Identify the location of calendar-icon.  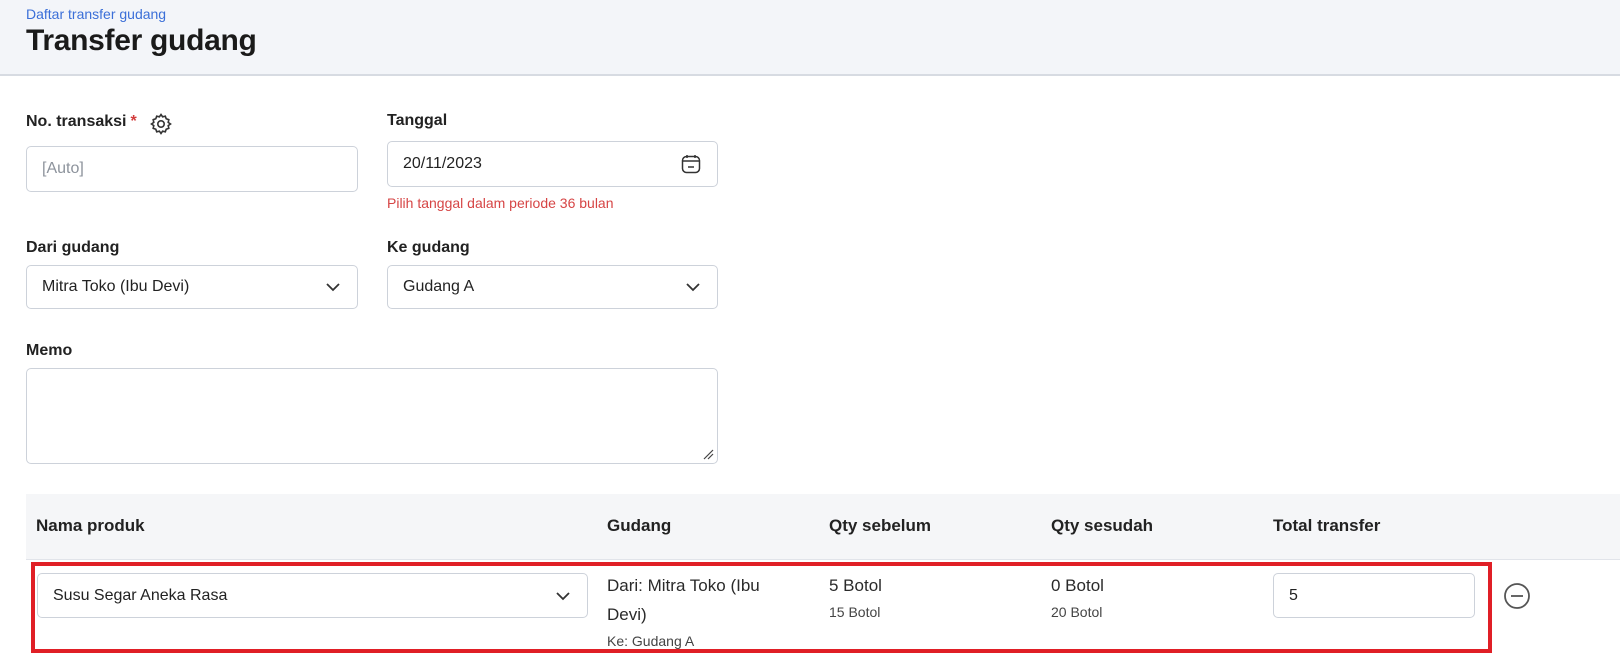
(691, 164).